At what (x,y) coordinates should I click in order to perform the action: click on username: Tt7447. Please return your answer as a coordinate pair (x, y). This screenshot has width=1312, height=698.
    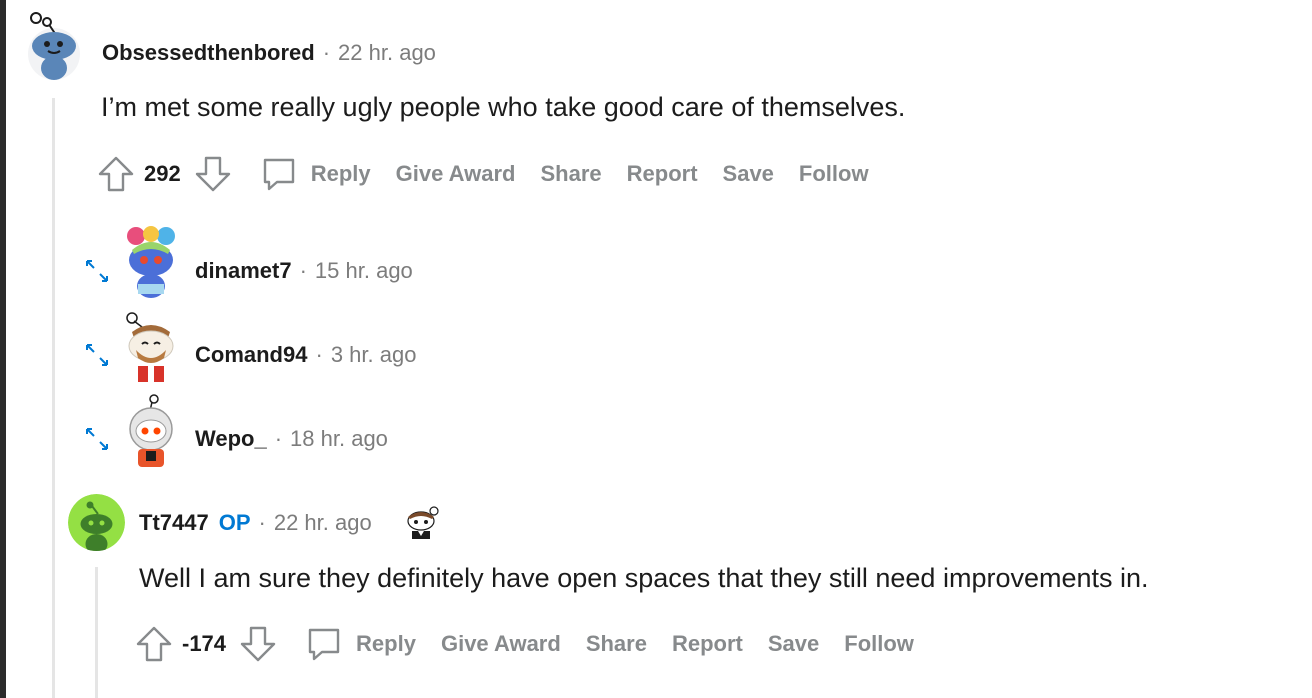
    Looking at the image, I should click on (174, 523).